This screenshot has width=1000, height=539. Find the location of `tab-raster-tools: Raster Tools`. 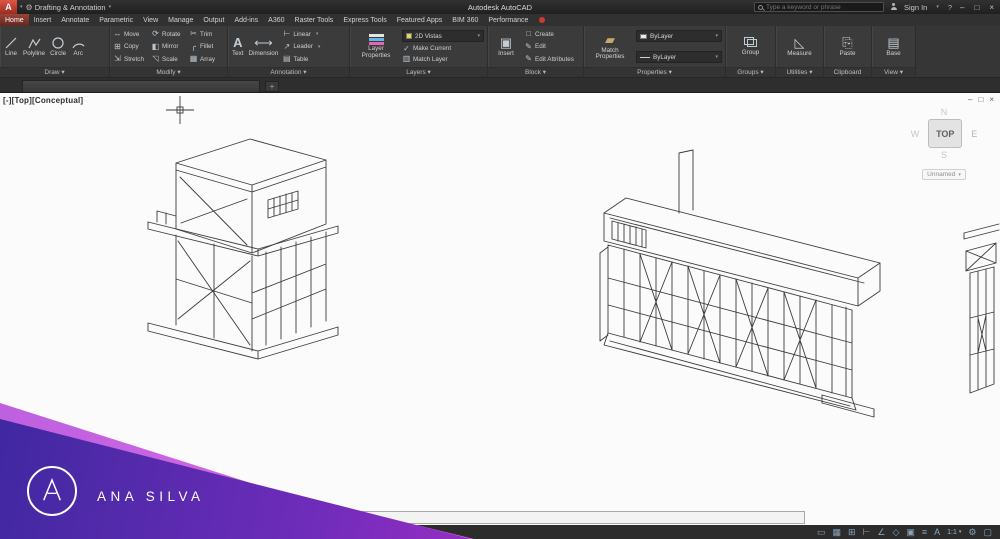

tab-raster-tools: Raster Tools is located at coordinates (314, 20).